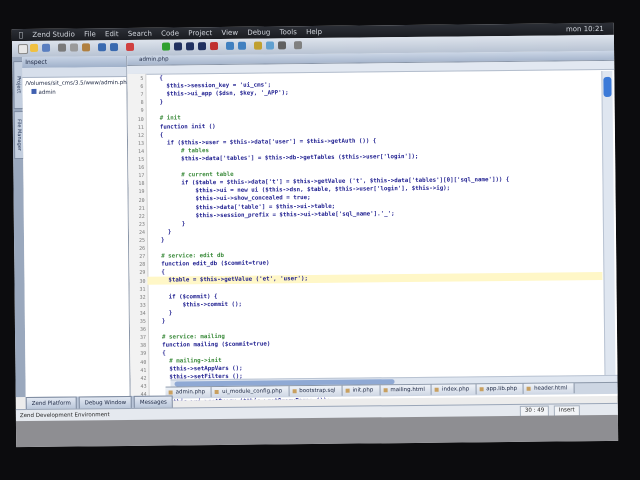  I want to click on line-number: 33, so click(142, 305).